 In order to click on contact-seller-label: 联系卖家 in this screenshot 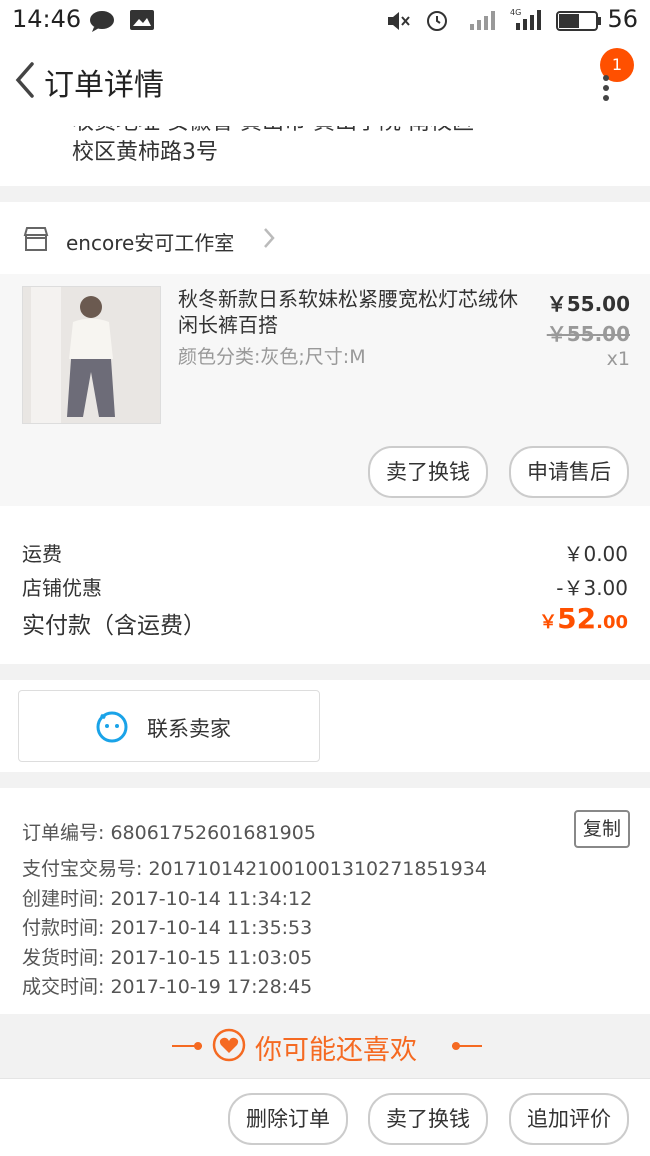, I will do `click(189, 729)`.